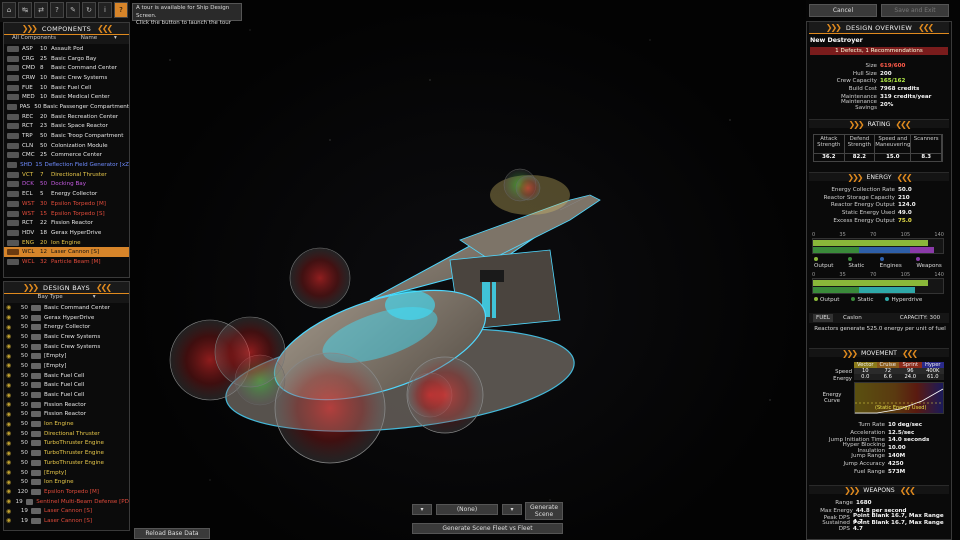  What do you see at coordinates (89, 10) in the screenshot?
I see `refresh-icon: ↻` at bounding box center [89, 10].